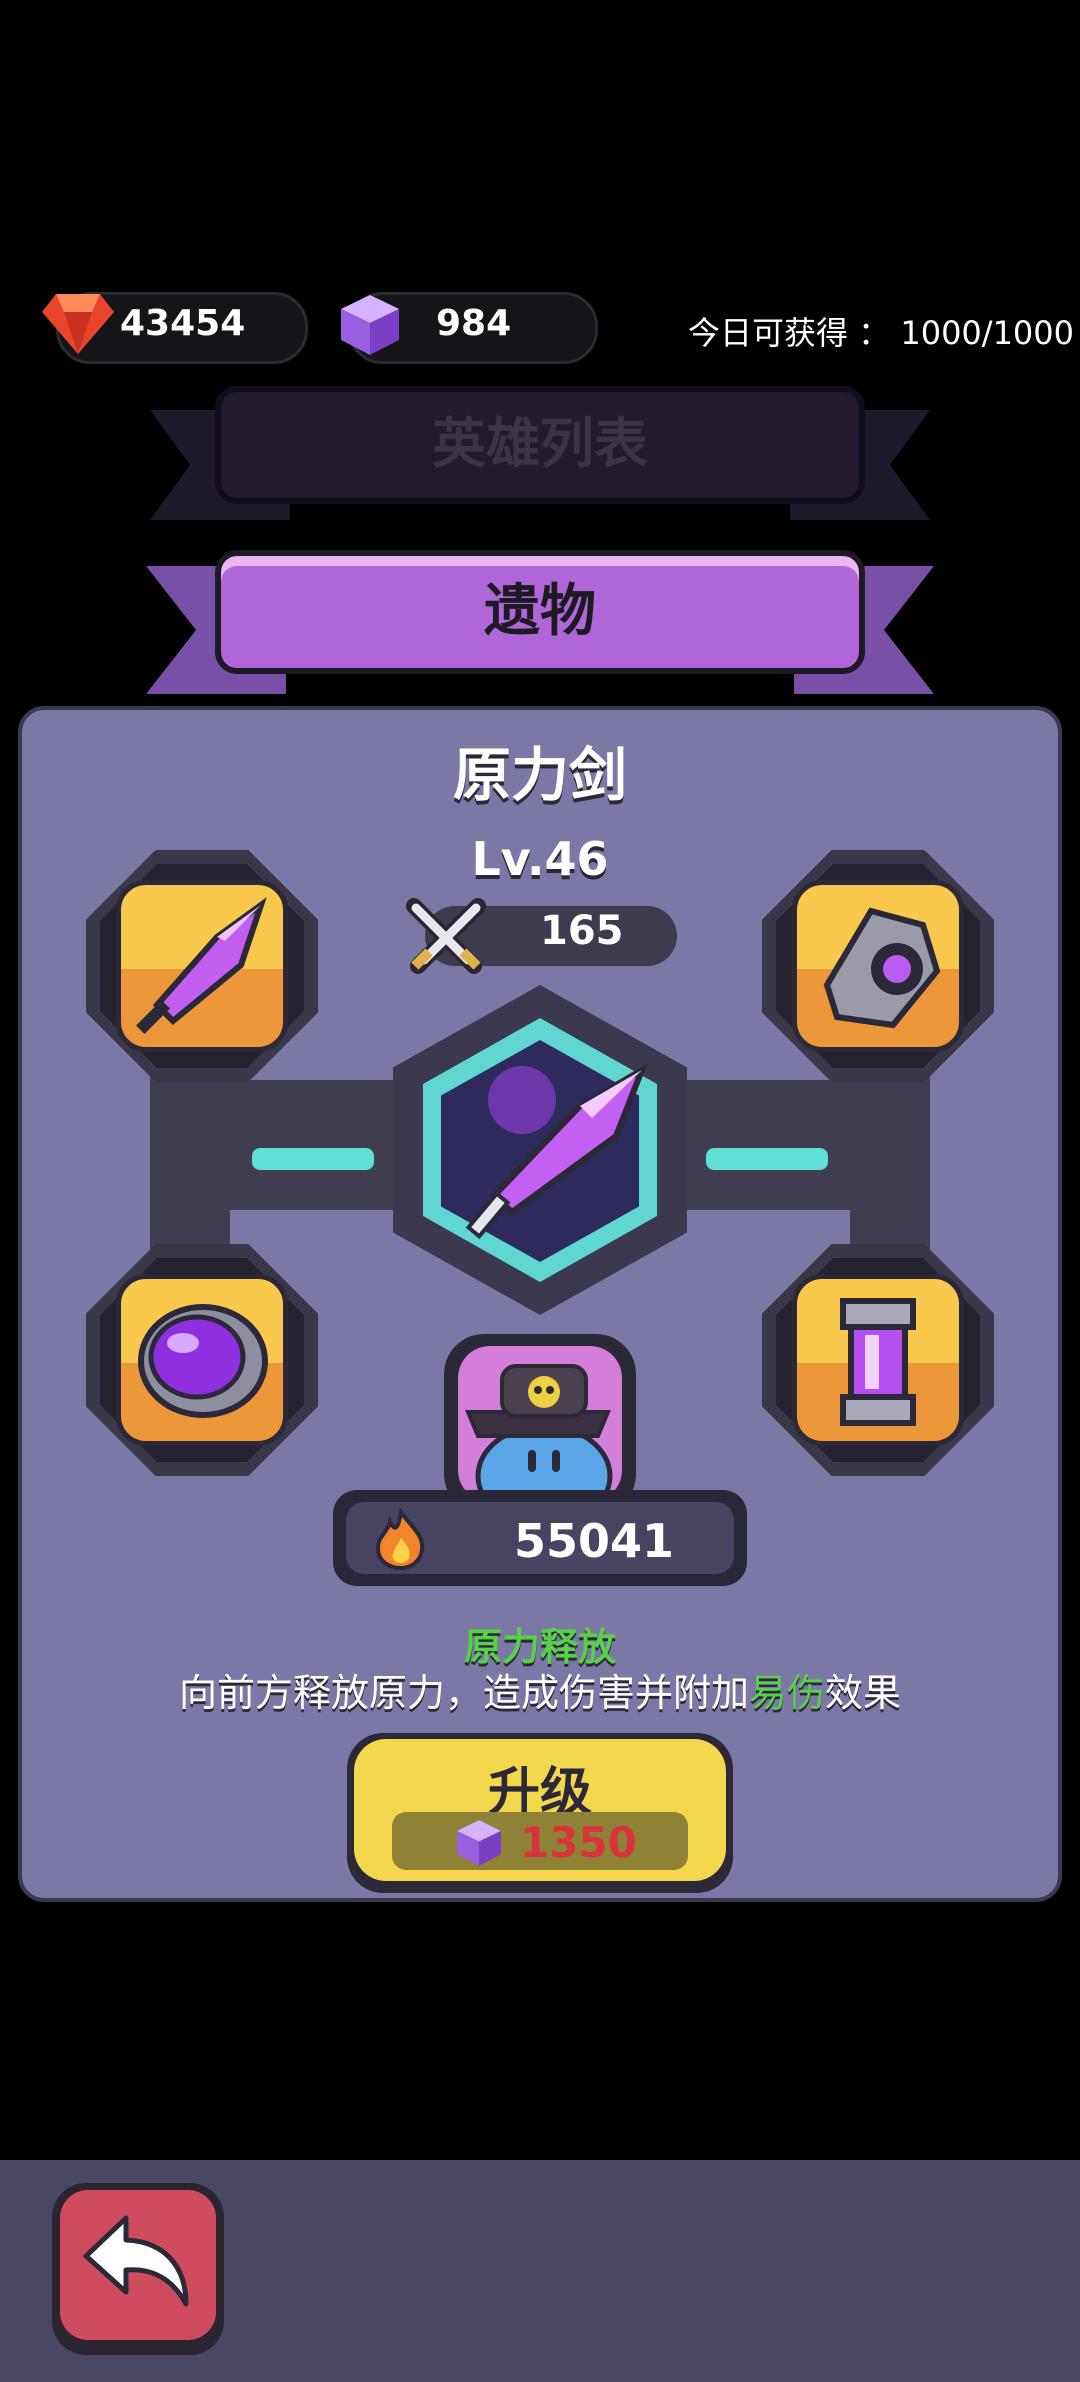  Describe the element at coordinates (400, 1539) in the screenshot. I see `flame-icon` at that location.